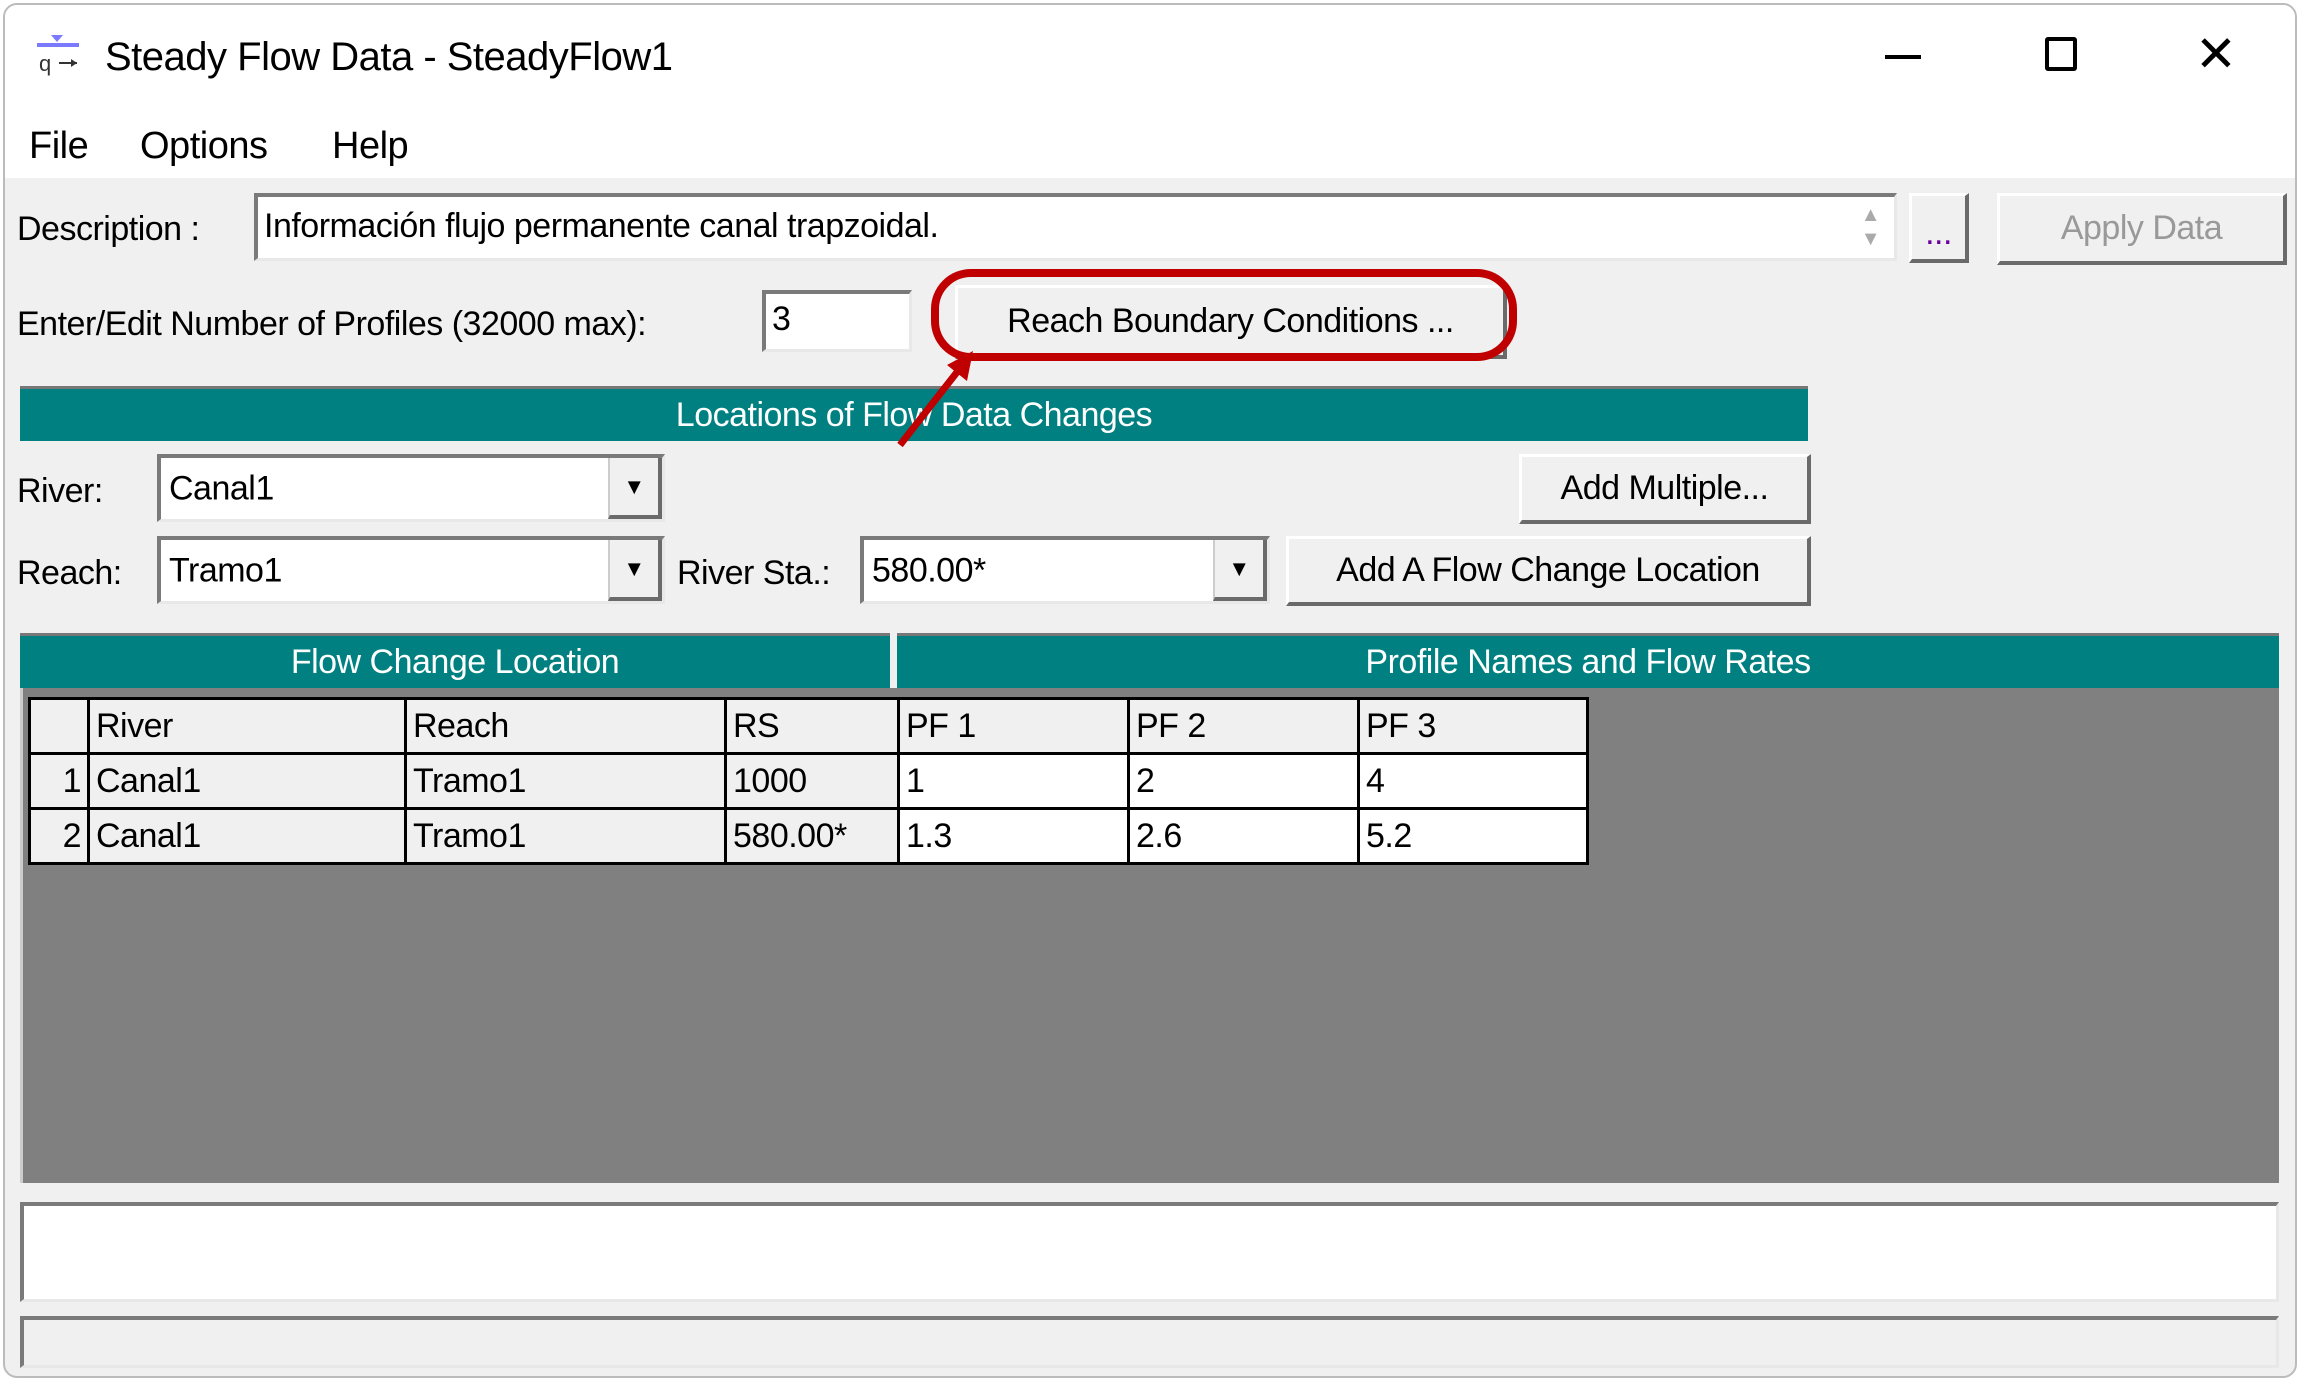 This screenshot has height=1381, width=2300. What do you see at coordinates (1871, 227) in the screenshot?
I see `scroll-arrows-icon: ▲ ▼` at bounding box center [1871, 227].